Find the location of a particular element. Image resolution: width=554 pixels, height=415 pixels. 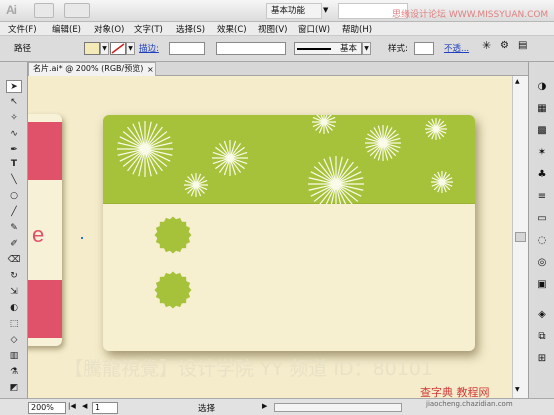

document-tab-bar: 名片.ai* @ 200% (RGB/预览) × is located at coordinates (278, 69).